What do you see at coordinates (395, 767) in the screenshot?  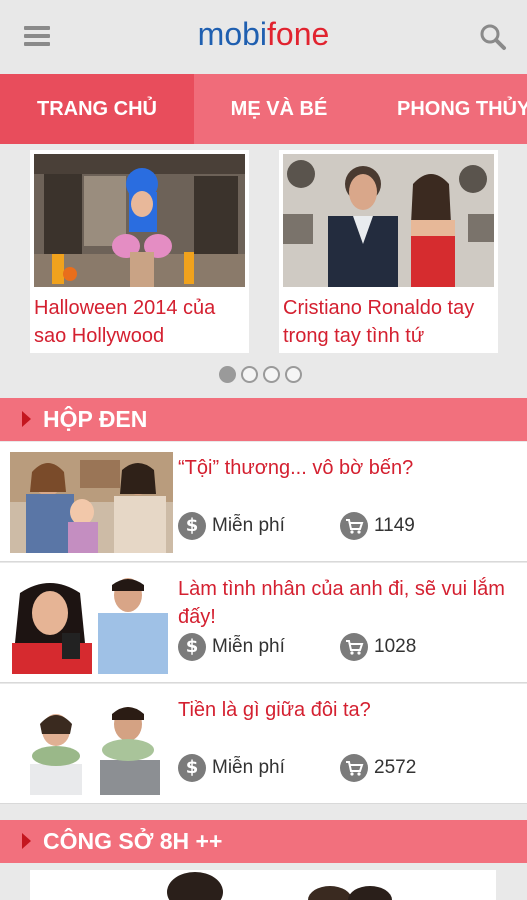 I see `count-label: 2572` at bounding box center [395, 767].